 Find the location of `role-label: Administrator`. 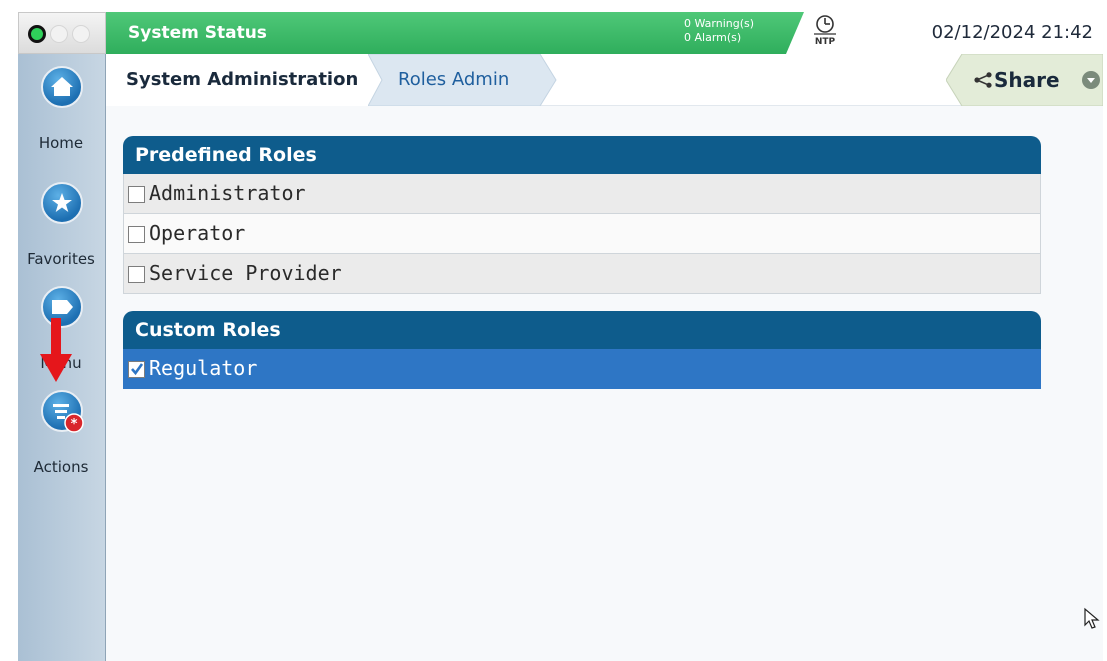

role-label: Administrator is located at coordinates (227, 193).